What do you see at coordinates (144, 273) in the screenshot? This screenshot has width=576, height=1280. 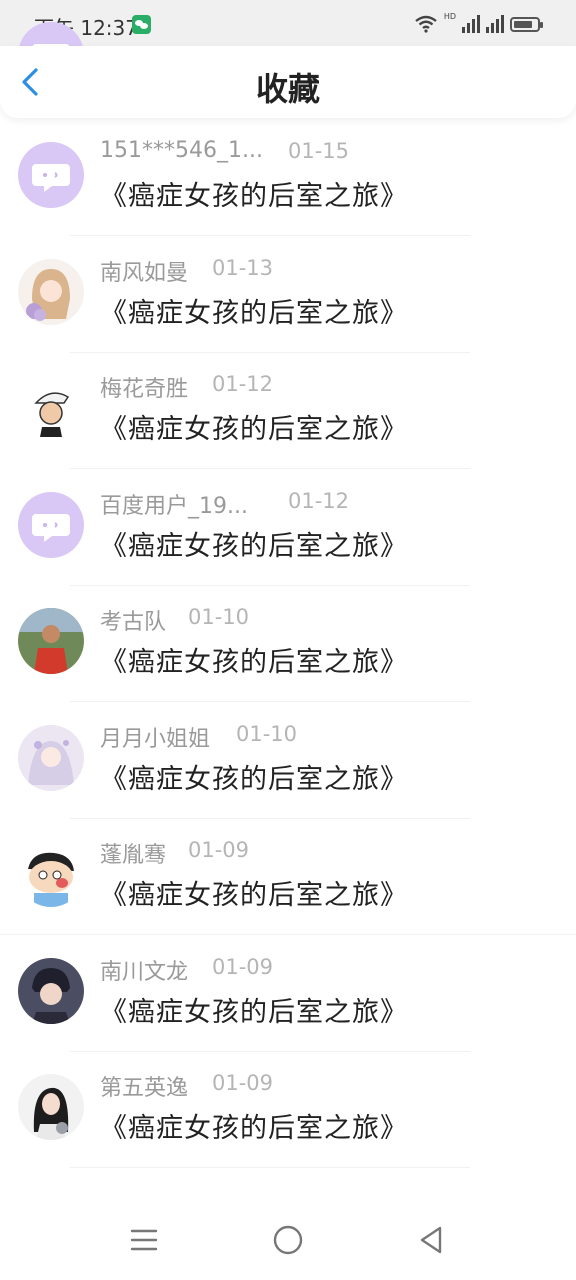 I see `user-name: 南风如曼` at bounding box center [144, 273].